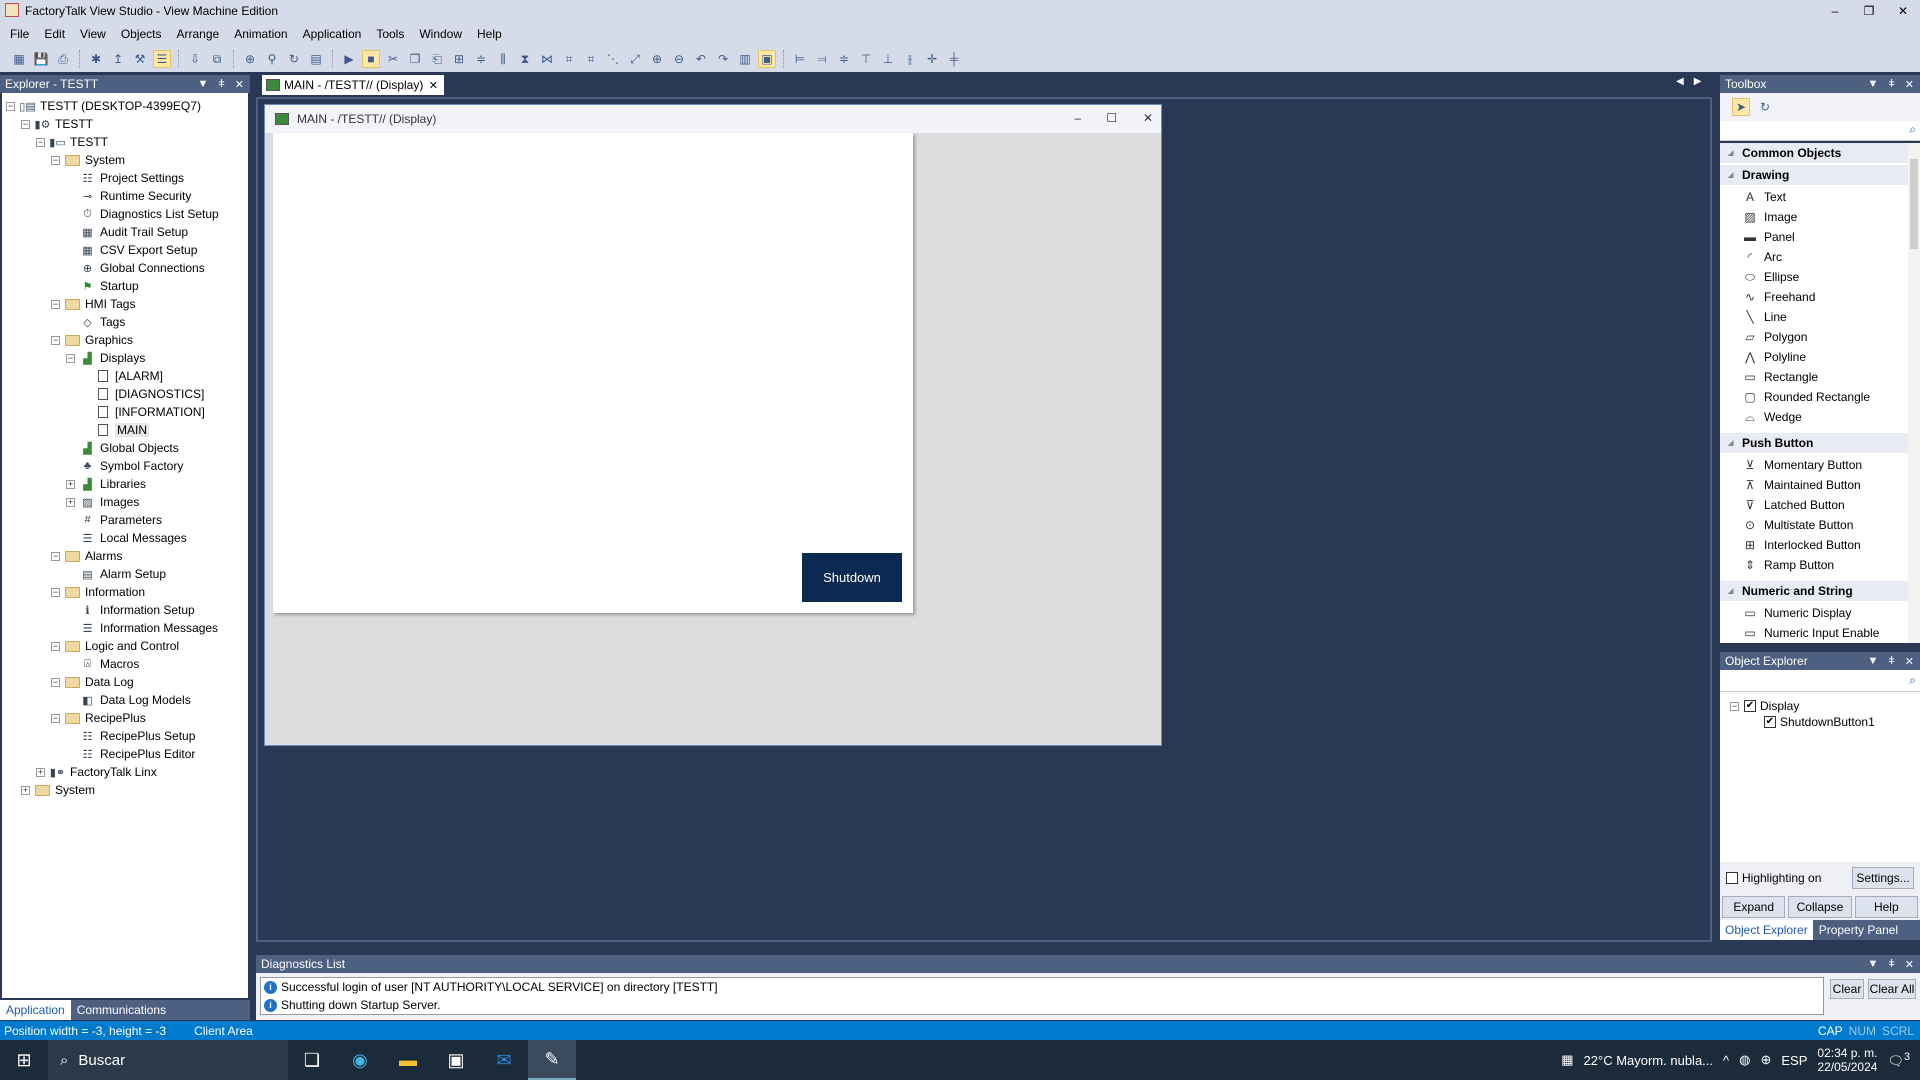  What do you see at coordinates (99, 340) in the screenshot?
I see `tree-item: Graphics` at bounding box center [99, 340].